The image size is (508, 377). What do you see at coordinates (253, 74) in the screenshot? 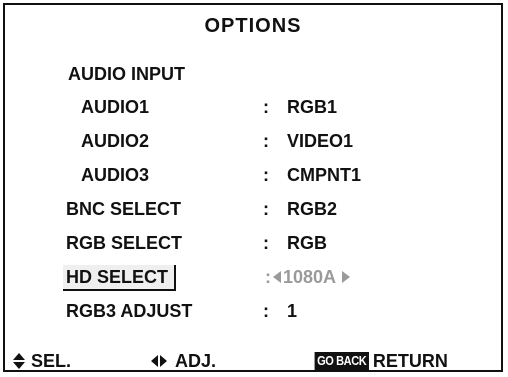
I see `audio-input-group: AUDIO INPUT` at bounding box center [253, 74].